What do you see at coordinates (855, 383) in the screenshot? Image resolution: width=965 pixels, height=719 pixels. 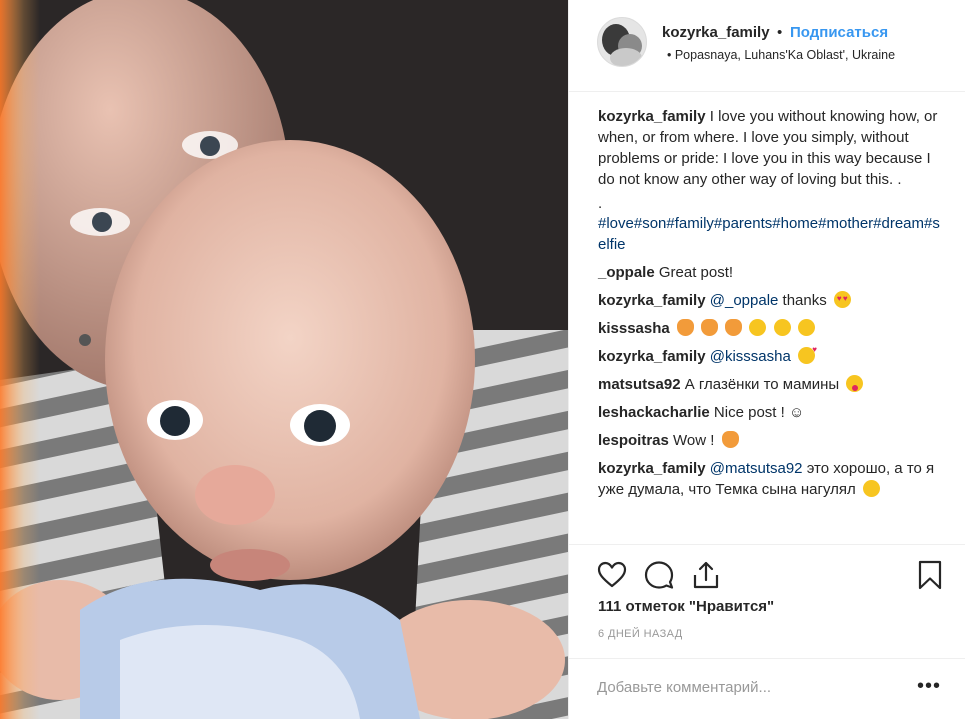 I see `tongue-out-emoji-icon` at bounding box center [855, 383].